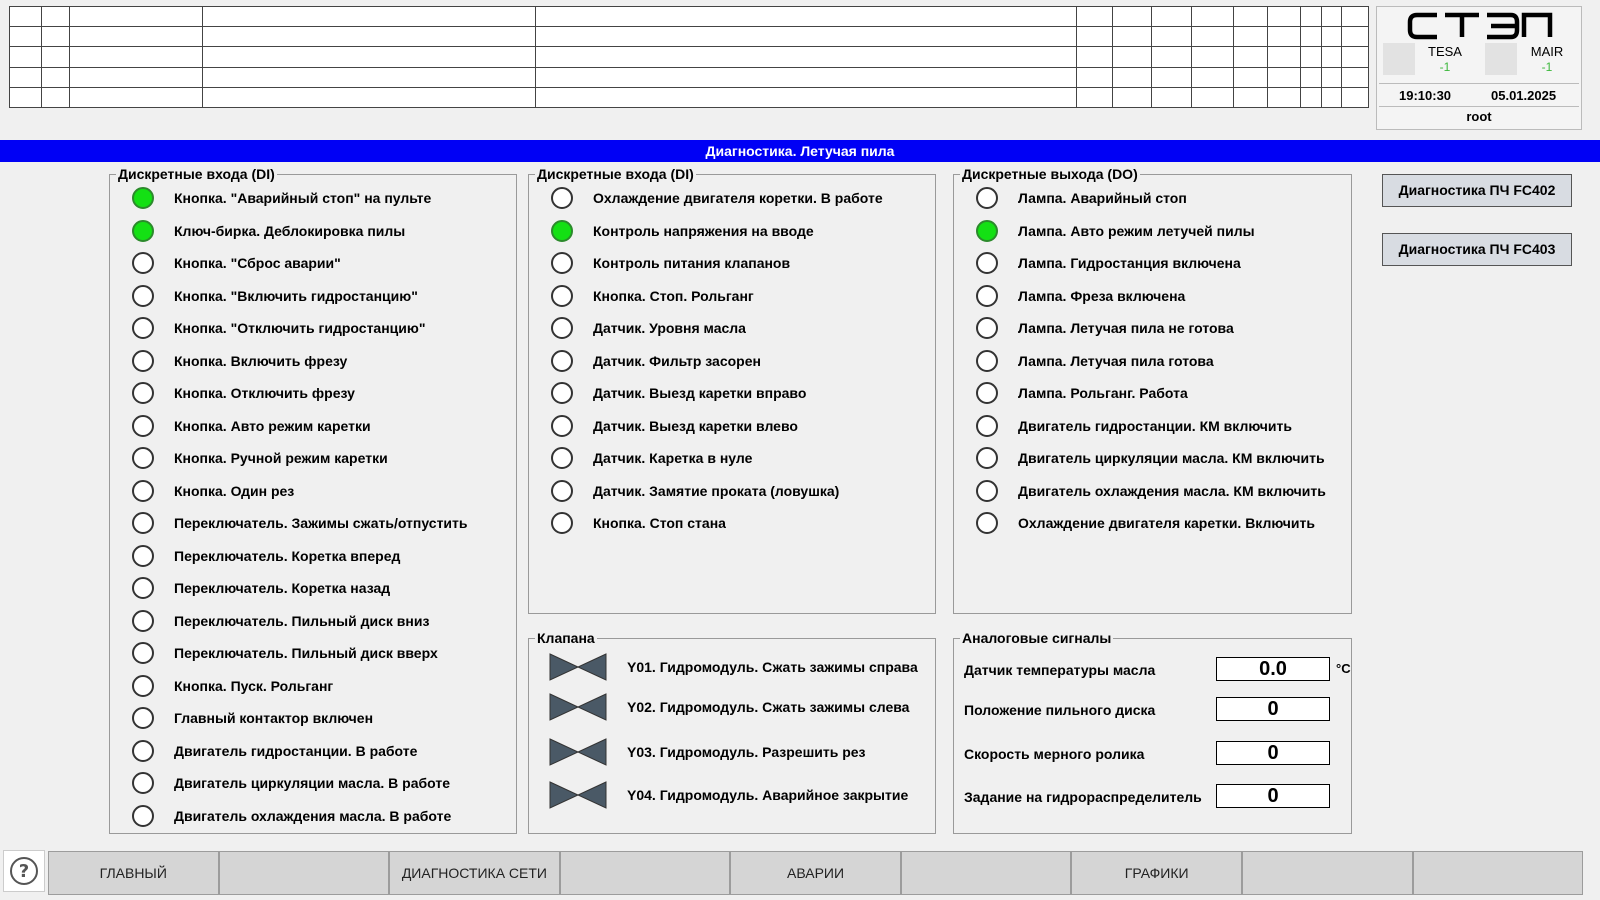 The height and width of the screenshot is (900, 1600). What do you see at coordinates (1156, 873) in the screenshot?
I see `nav-button: ГРАФИКИ` at bounding box center [1156, 873].